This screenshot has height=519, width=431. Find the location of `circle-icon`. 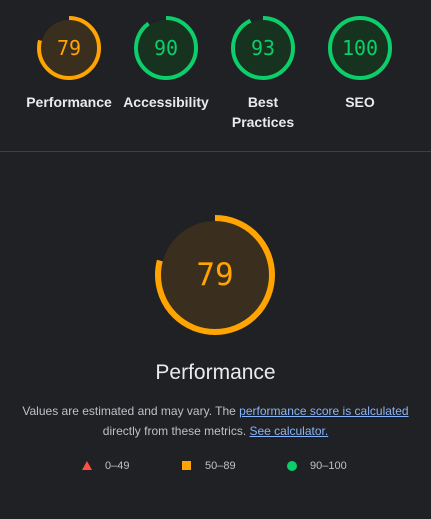

circle-icon is located at coordinates (292, 466).